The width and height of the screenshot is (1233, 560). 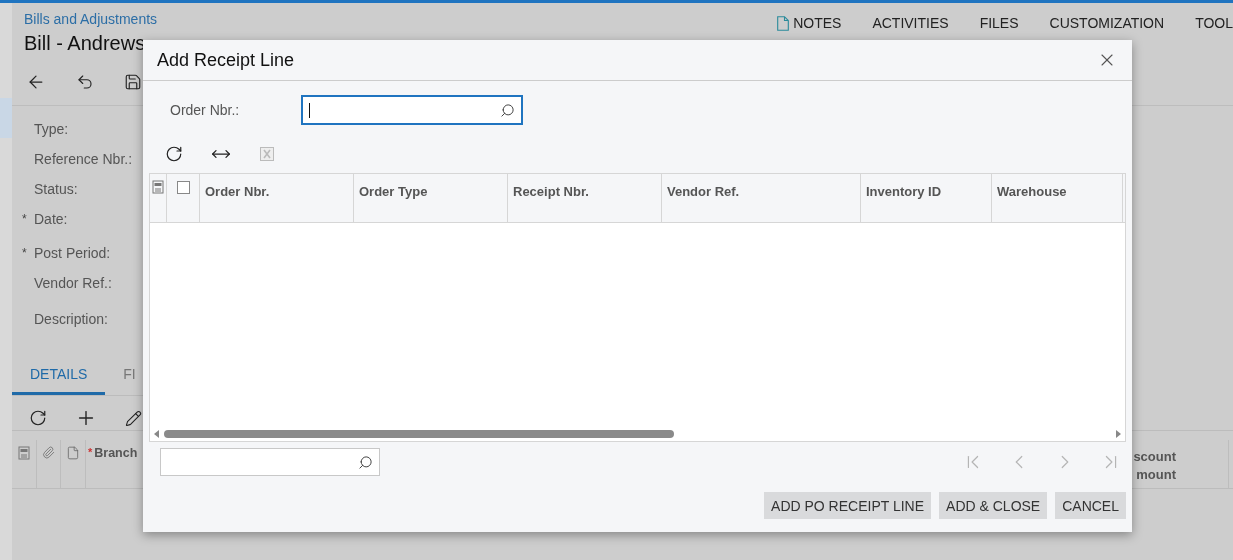 What do you see at coordinates (393, 191) in the screenshot?
I see `column-header: Order Type` at bounding box center [393, 191].